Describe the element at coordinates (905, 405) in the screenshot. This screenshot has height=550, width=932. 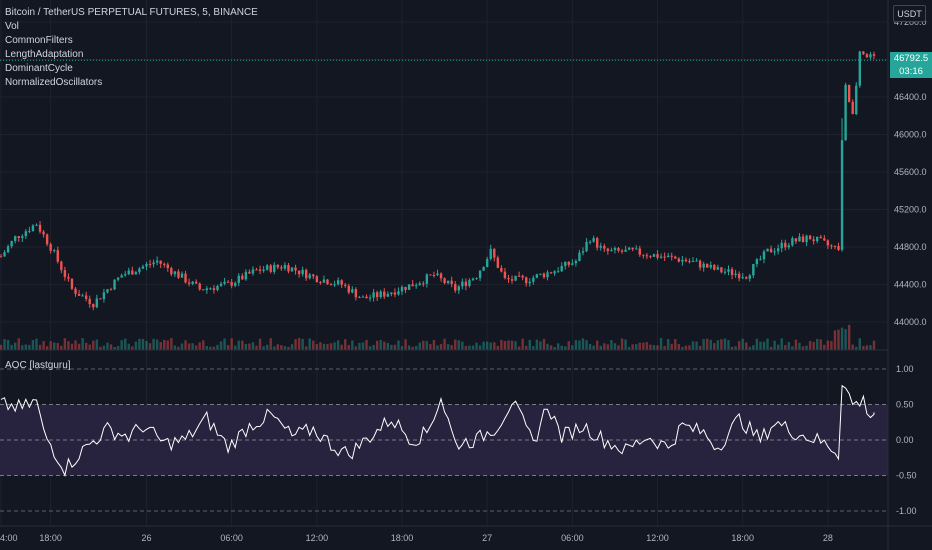
I see `osc-tick-label: 0.50` at that location.